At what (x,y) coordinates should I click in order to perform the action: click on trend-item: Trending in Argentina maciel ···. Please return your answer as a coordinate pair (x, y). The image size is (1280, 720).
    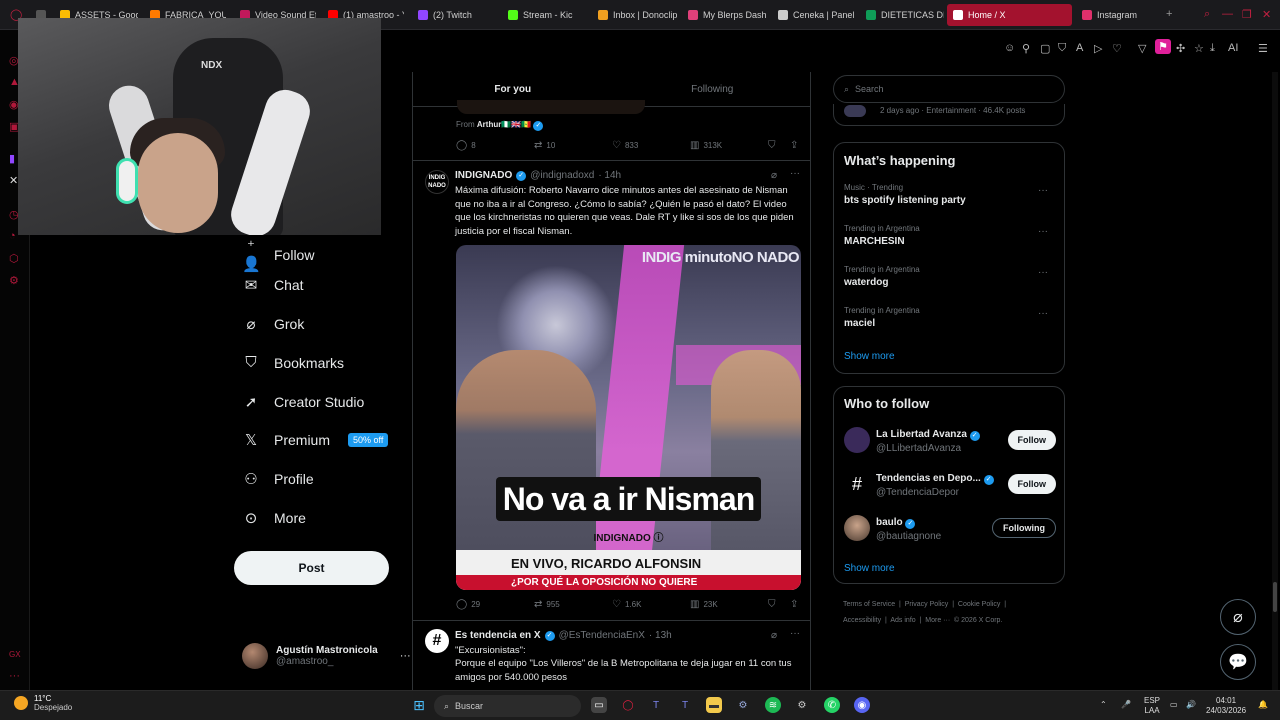
    Looking at the image, I should click on (950, 317).